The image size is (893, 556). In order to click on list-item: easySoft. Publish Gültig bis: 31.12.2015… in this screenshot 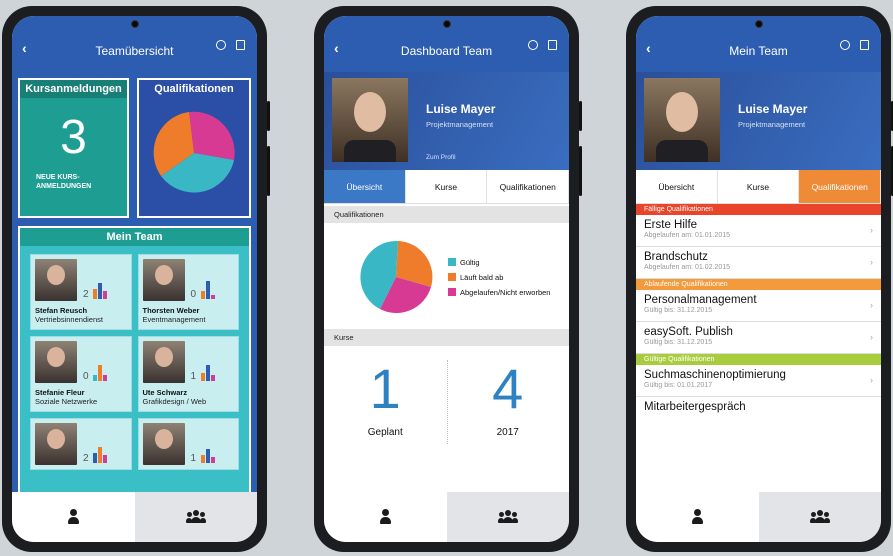, I will do `click(758, 338)`.